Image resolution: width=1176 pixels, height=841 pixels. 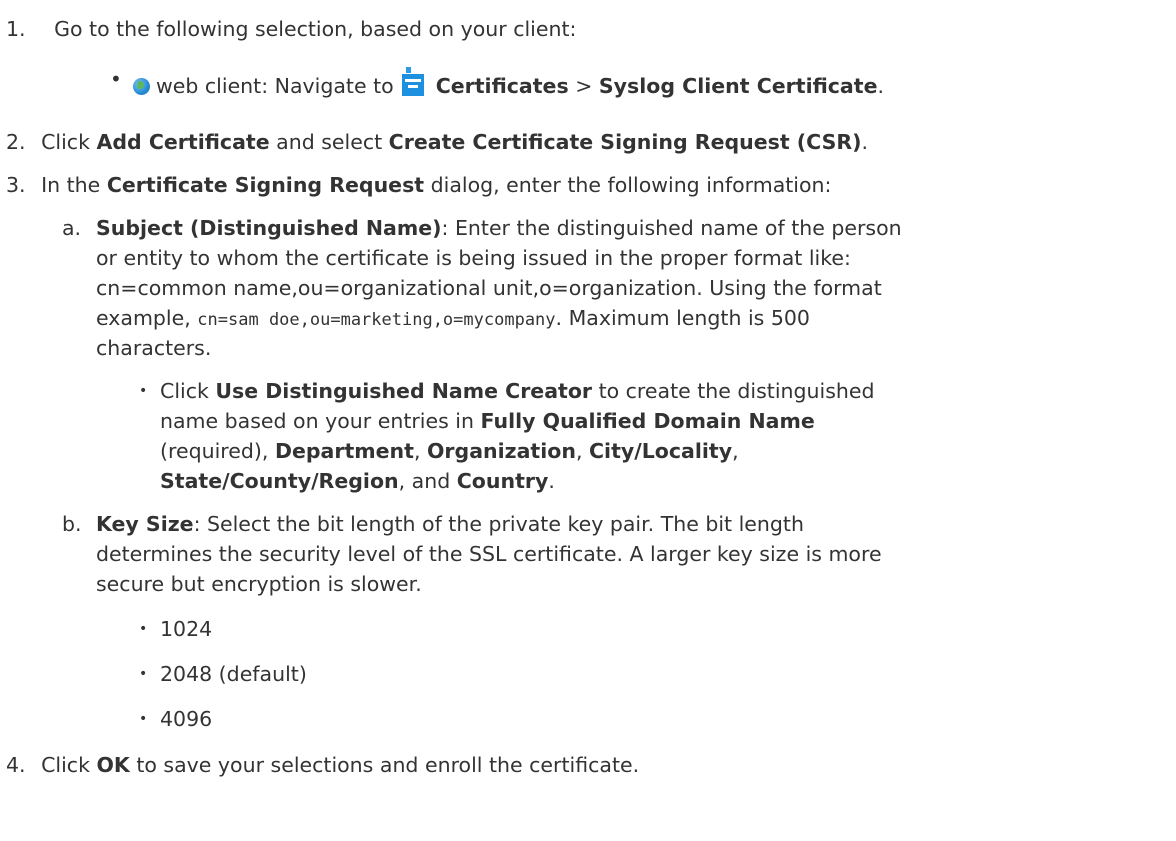 I want to click on text: example,, so click(x=143, y=318).